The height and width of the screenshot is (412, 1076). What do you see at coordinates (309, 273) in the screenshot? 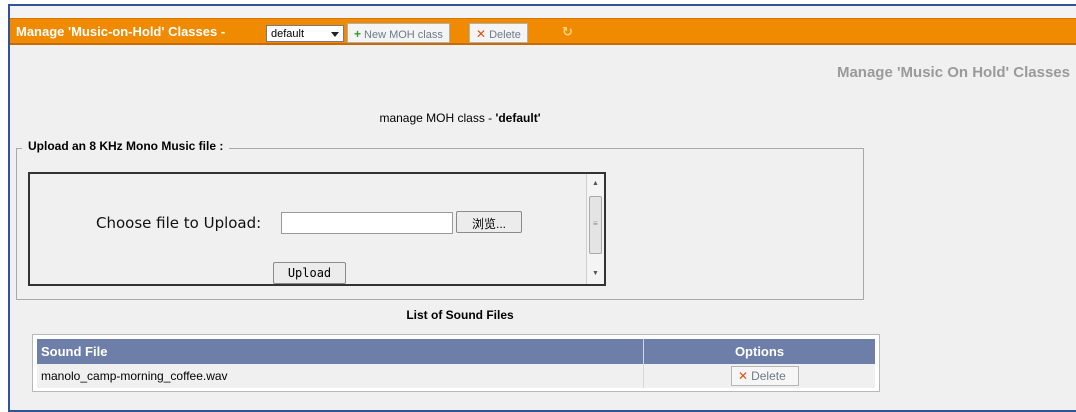
I see `upload-button: Upload` at bounding box center [309, 273].